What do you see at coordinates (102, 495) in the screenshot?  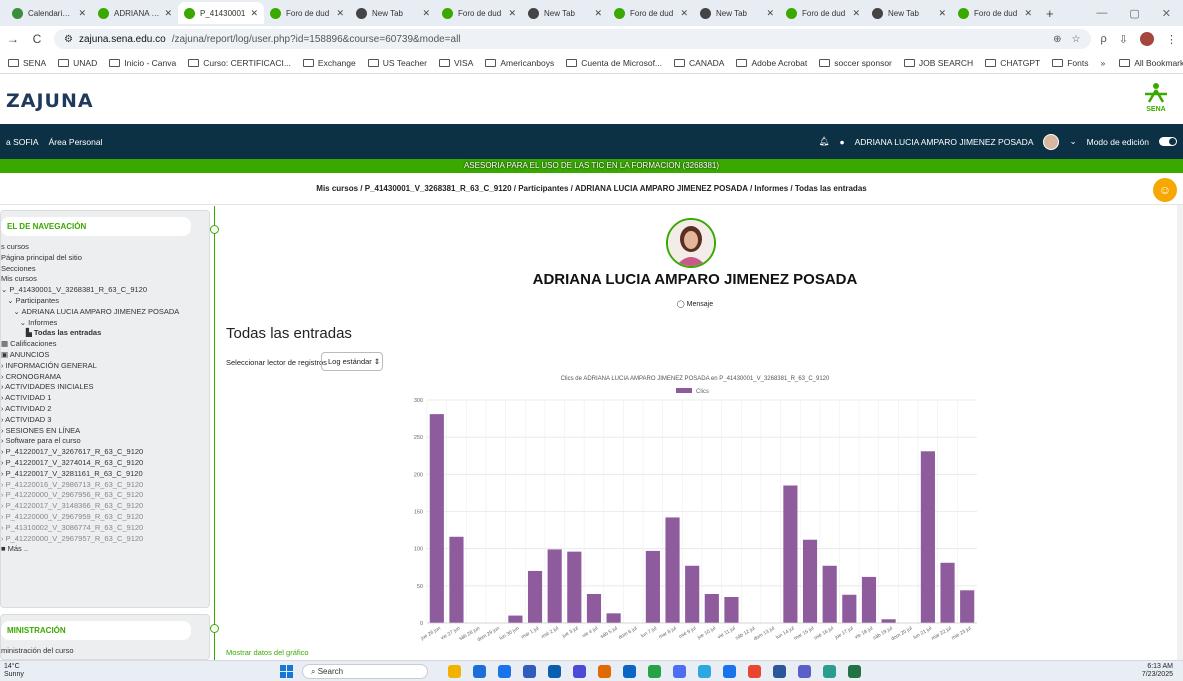 I see `nav-tree-item: › P_41220000_V_2967956_R_63_C_9120` at bounding box center [102, 495].